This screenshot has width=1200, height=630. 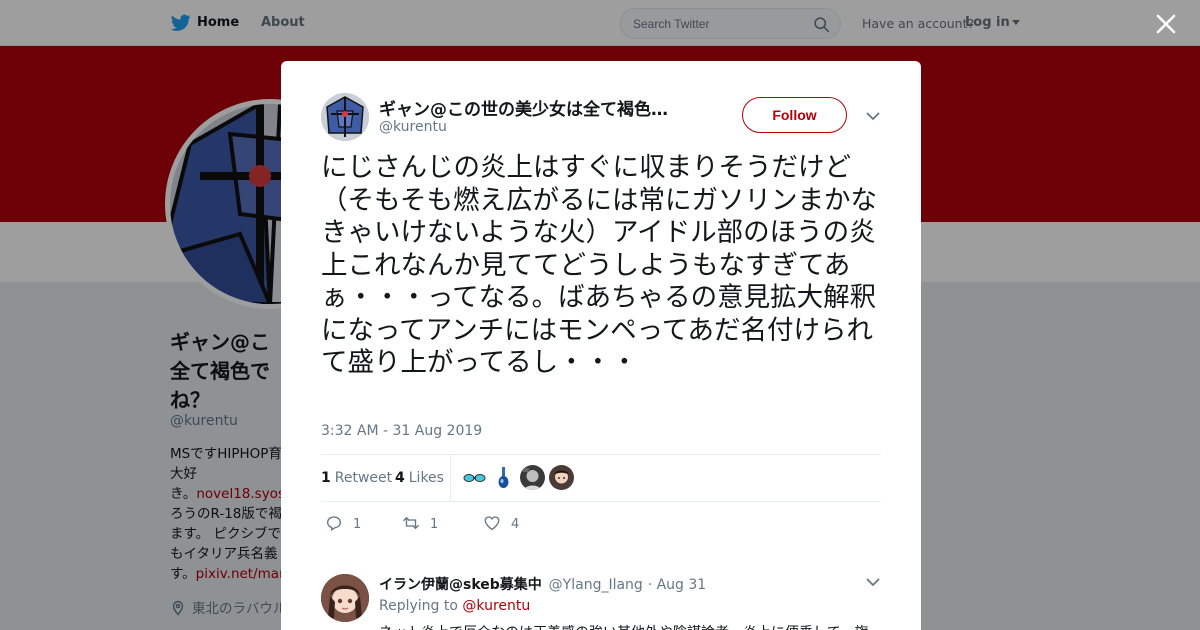 I want to click on follow-button: Follow, so click(x=794, y=115).